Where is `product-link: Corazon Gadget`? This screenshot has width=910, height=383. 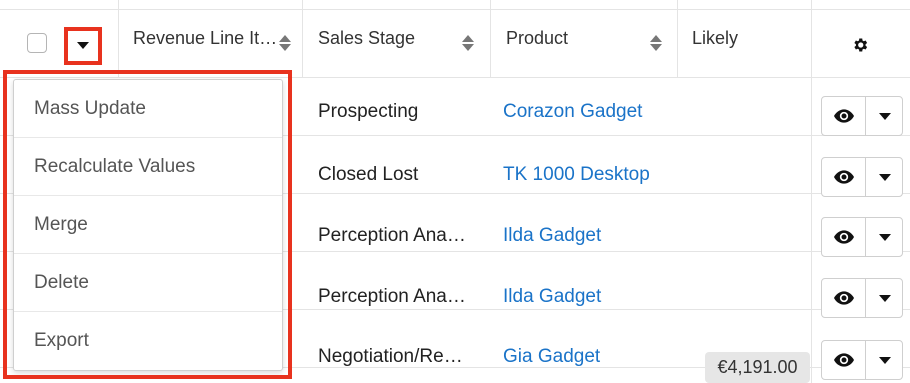 product-link: Corazon Gadget is located at coordinates (572, 112).